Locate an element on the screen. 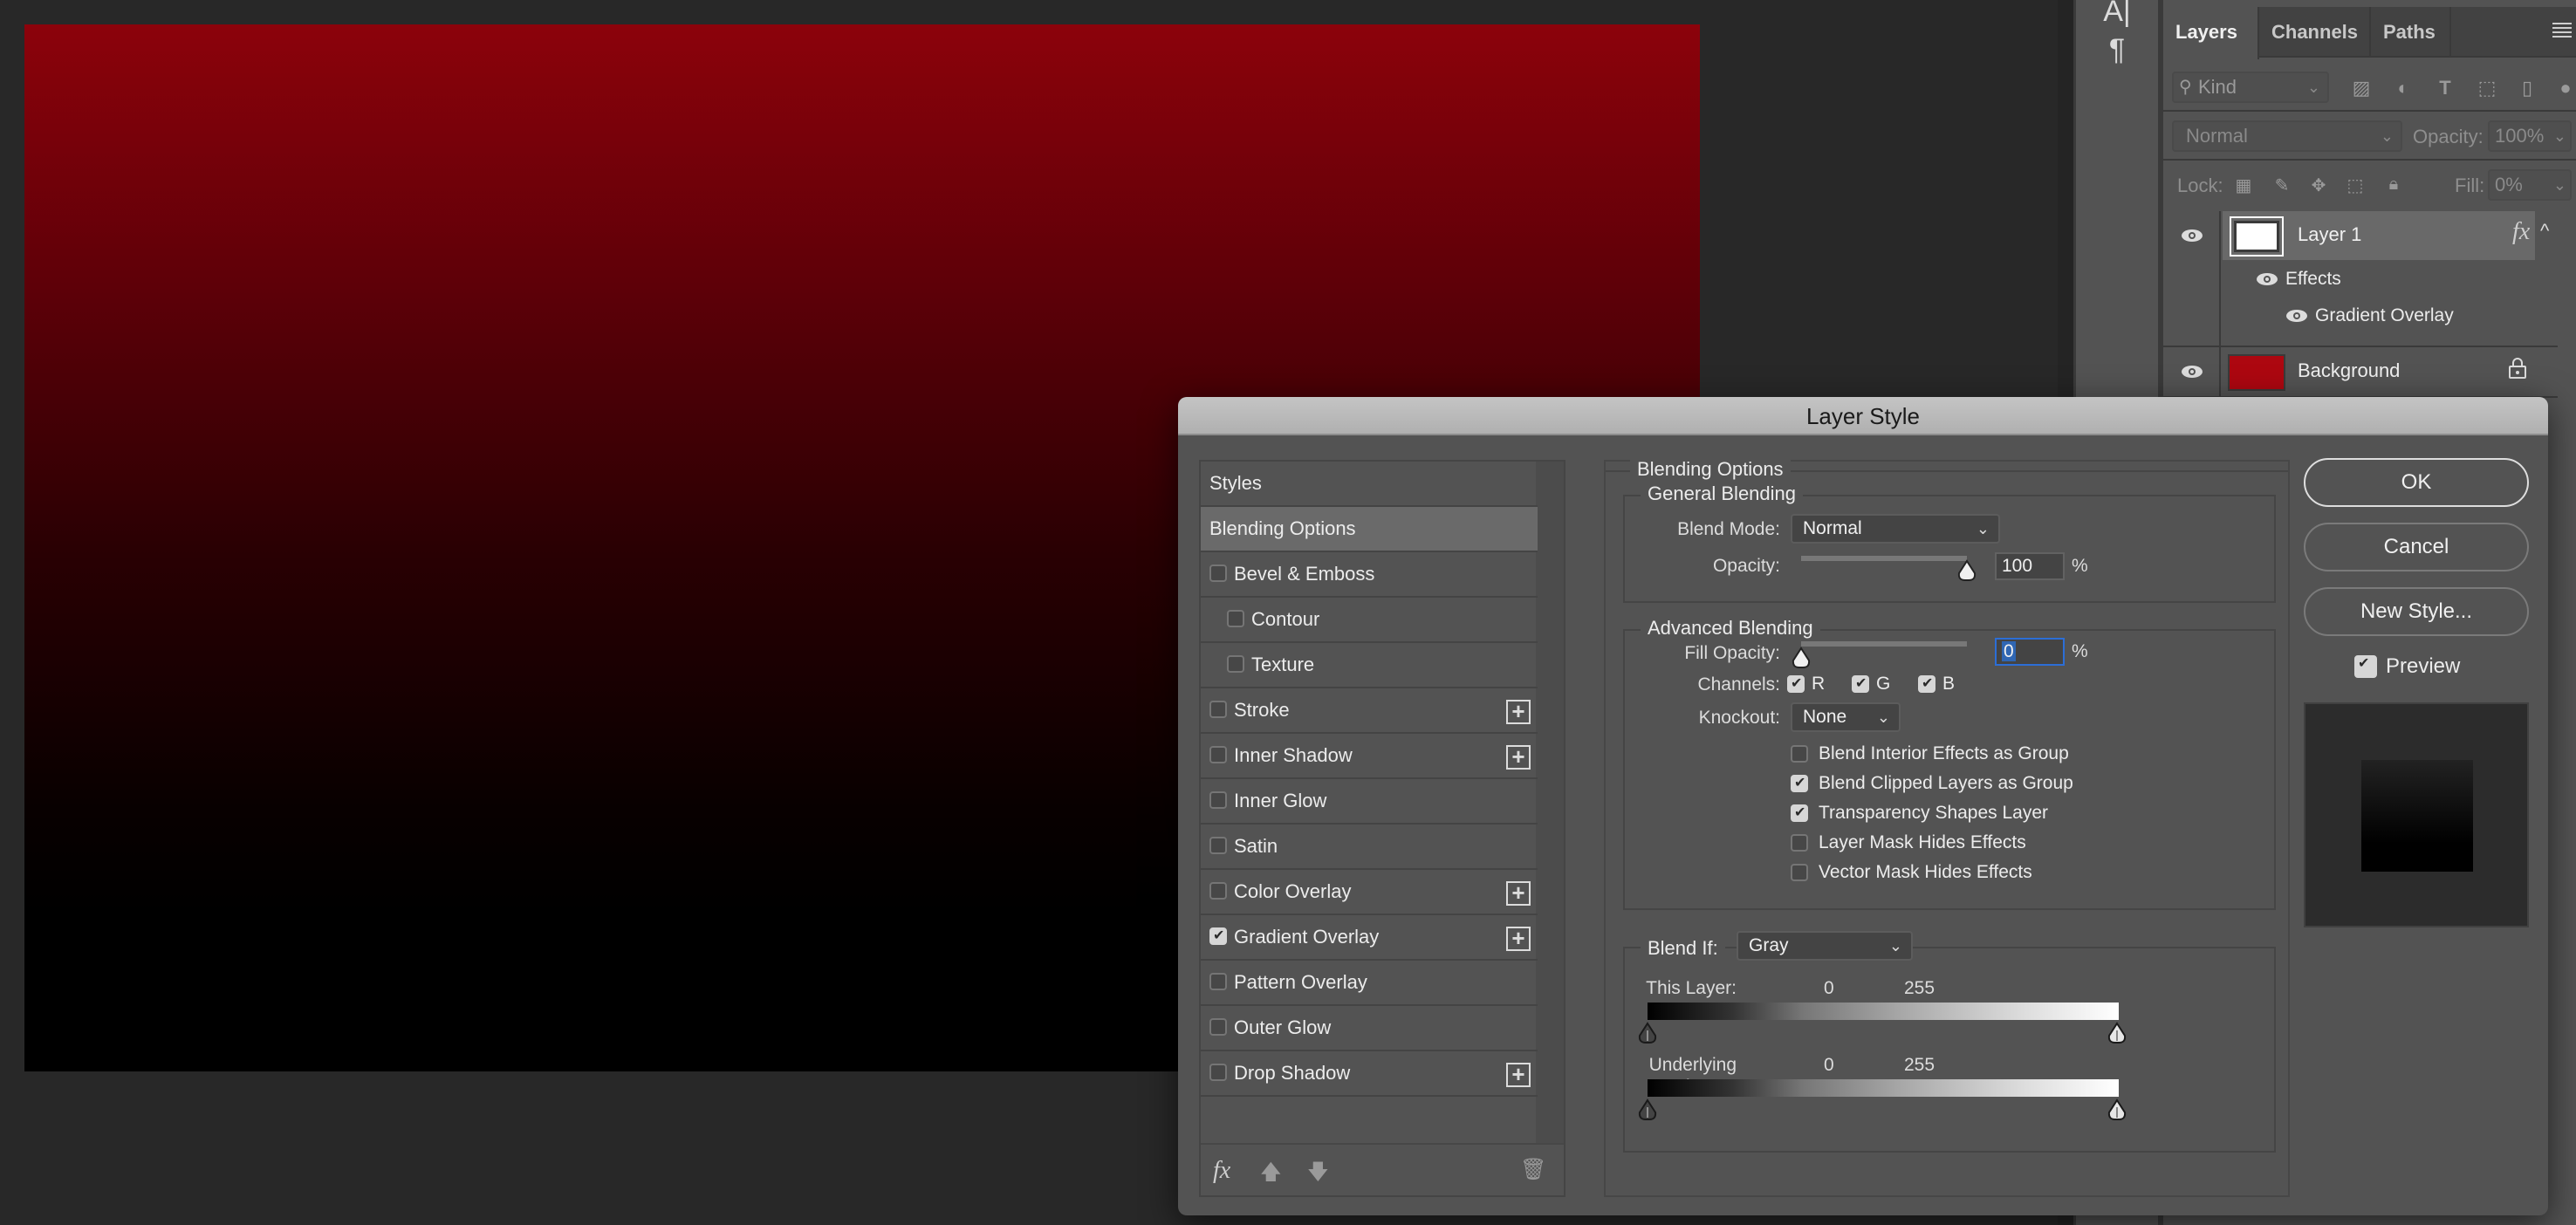  adjustment-layer-filter-icon: ◐ is located at coordinates (2403, 88).